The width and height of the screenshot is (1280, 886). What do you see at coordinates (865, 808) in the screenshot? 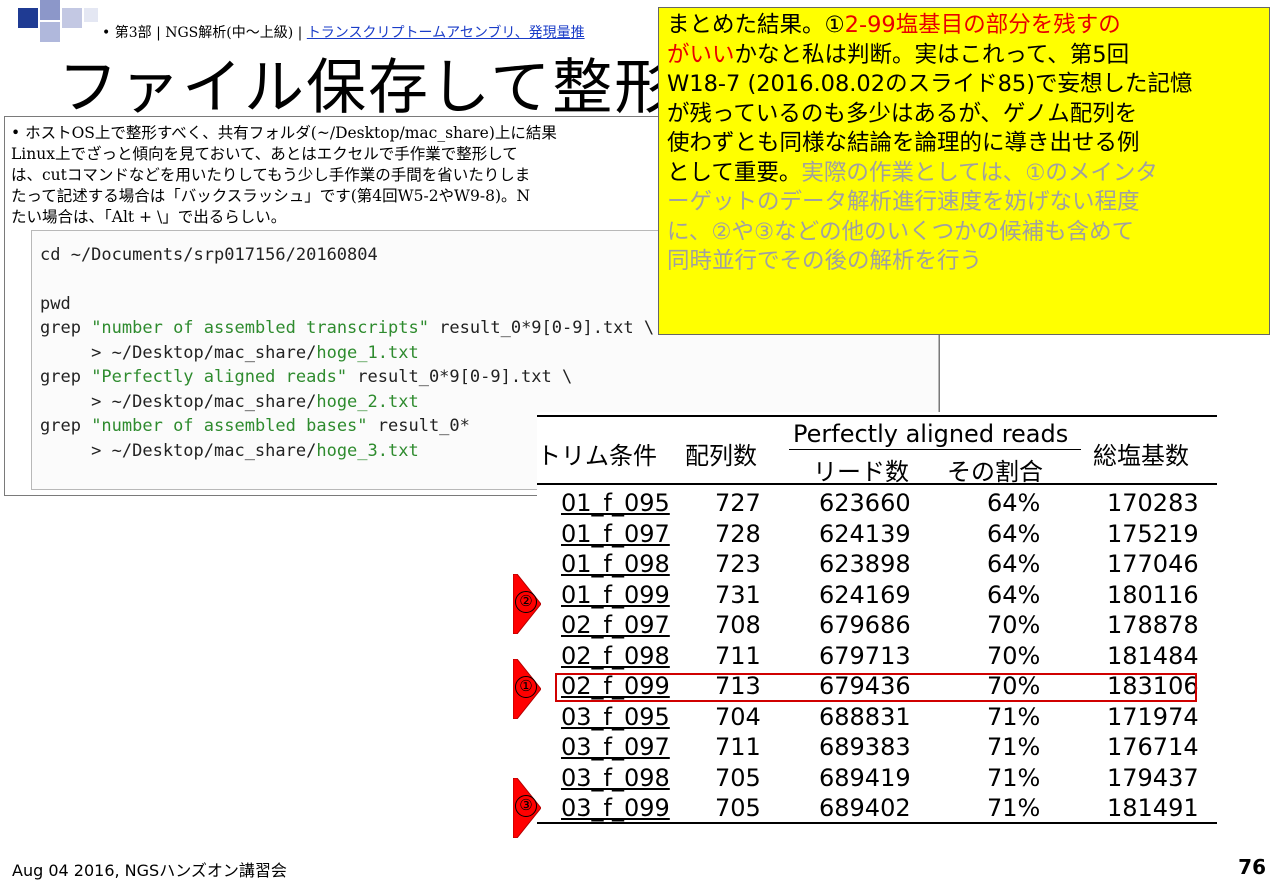
I see `cell-reads: 689402` at bounding box center [865, 808].